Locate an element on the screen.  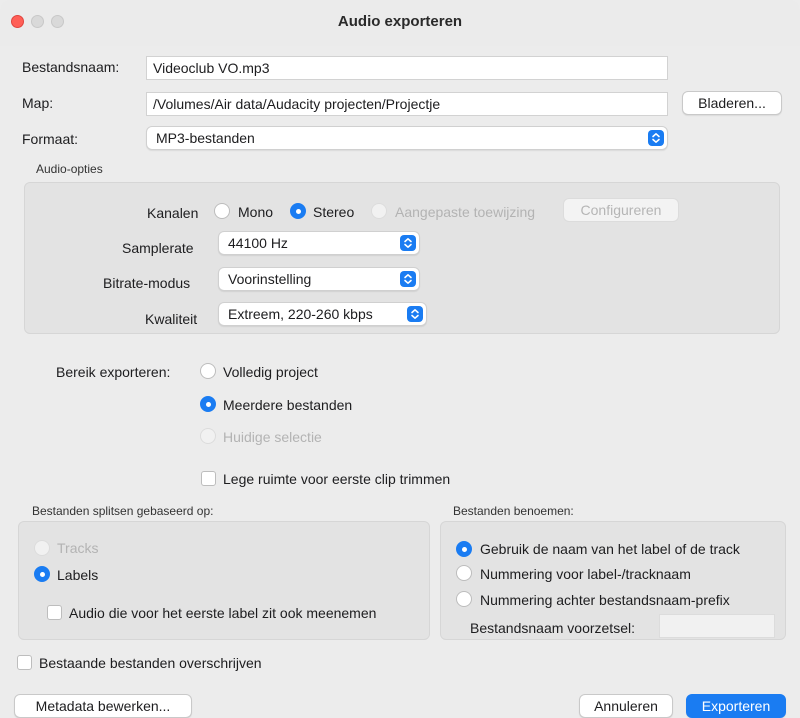
range-multiple-files-label: Meerdere bestanden is located at coordinates (288, 405).